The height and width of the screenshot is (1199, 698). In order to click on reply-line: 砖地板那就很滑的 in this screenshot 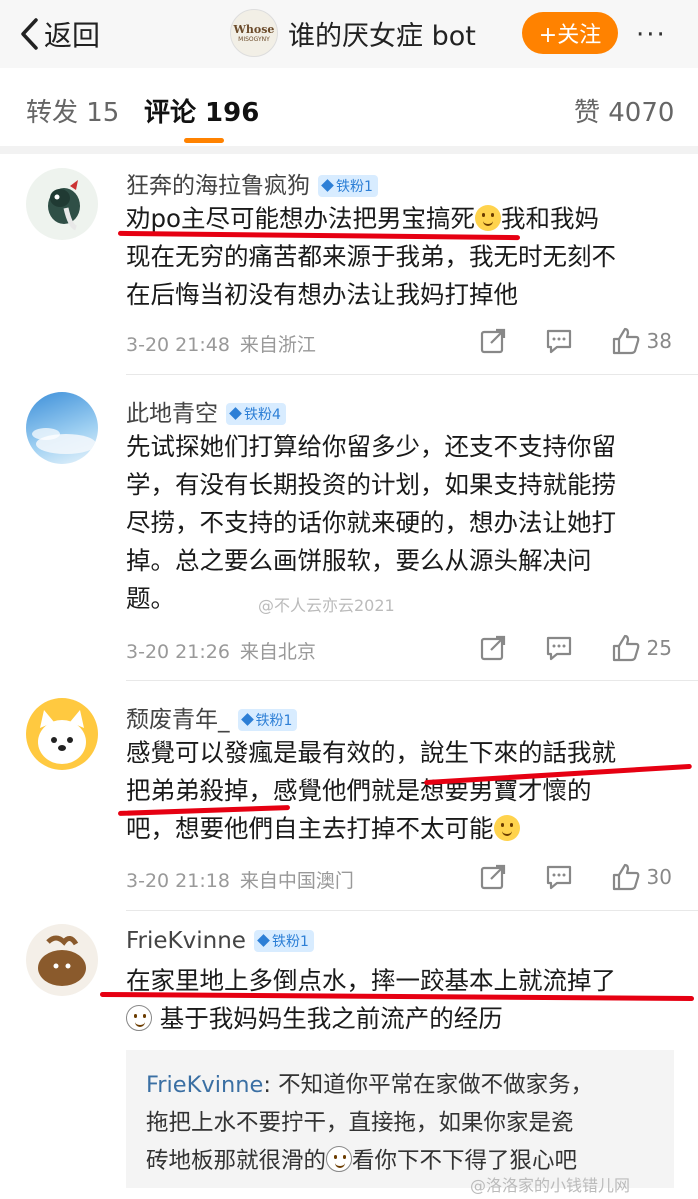, I will do `click(236, 1161)`.